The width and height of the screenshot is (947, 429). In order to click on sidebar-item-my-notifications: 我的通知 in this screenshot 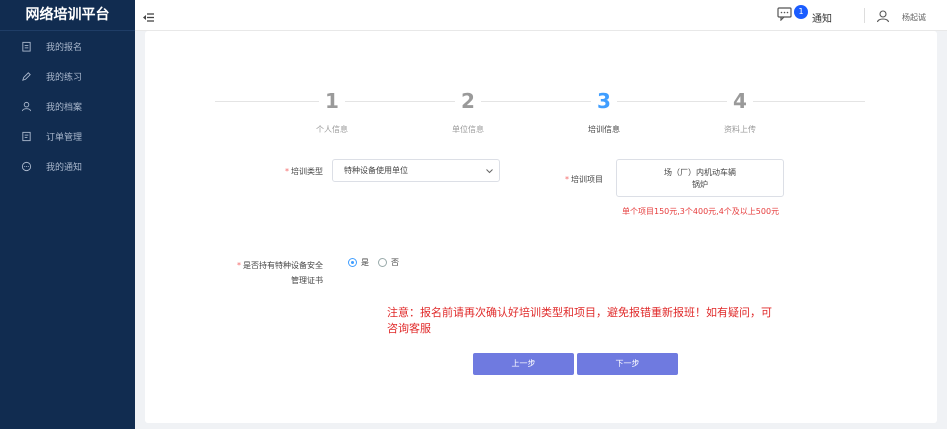, I will do `click(67, 166)`.